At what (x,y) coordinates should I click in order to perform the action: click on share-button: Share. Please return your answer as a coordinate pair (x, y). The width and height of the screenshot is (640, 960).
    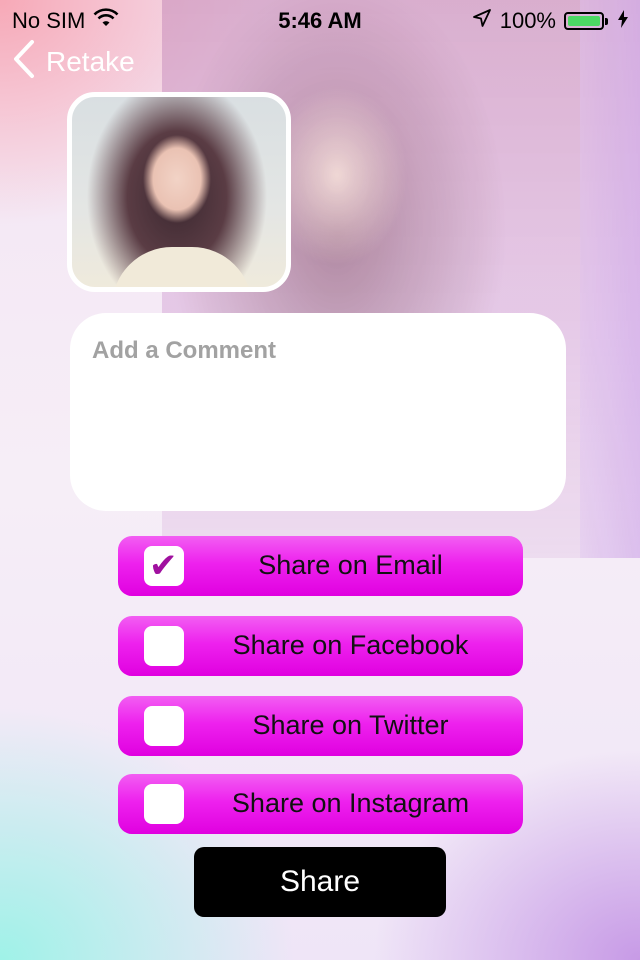
    Looking at the image, I should click on (320, 882).